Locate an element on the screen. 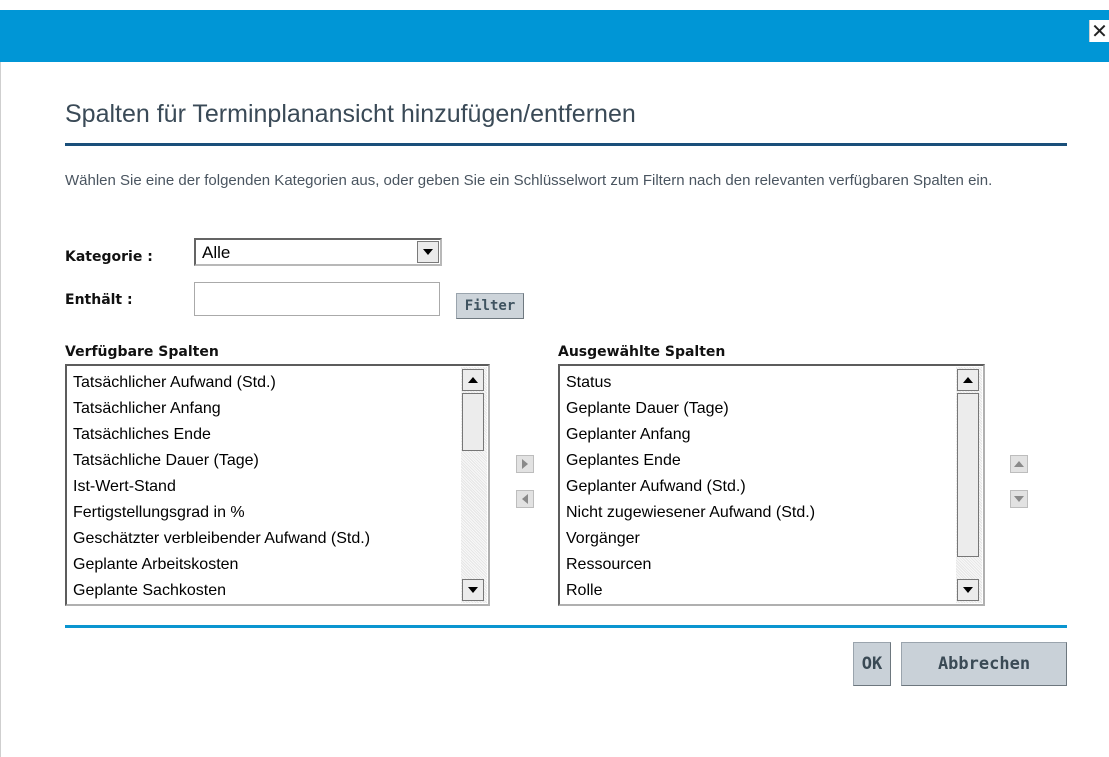 This screenshot has height=757, width=1109. close-icon: ✕ is located at coordinates (1099, 31).